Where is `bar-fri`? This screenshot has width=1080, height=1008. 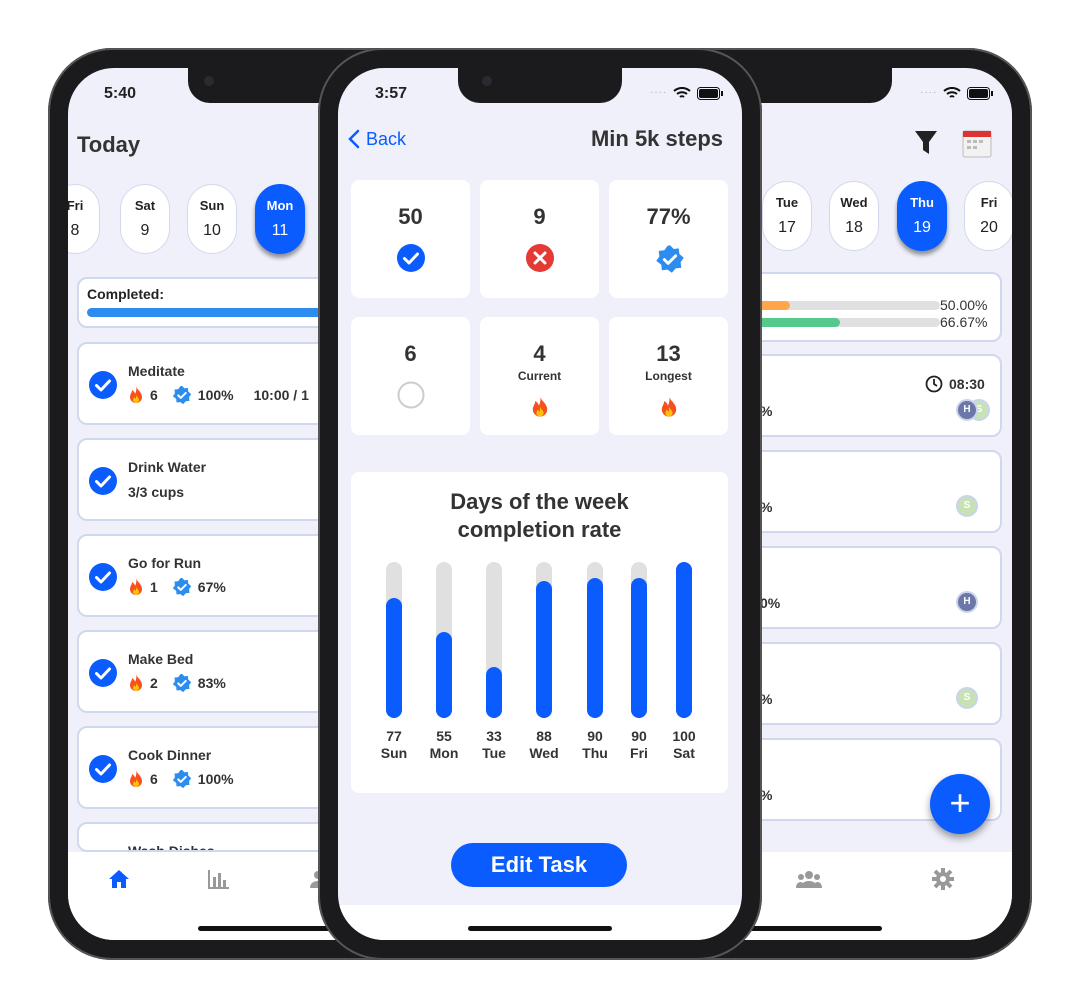 bar-fri is located at coordinates (639, 647).